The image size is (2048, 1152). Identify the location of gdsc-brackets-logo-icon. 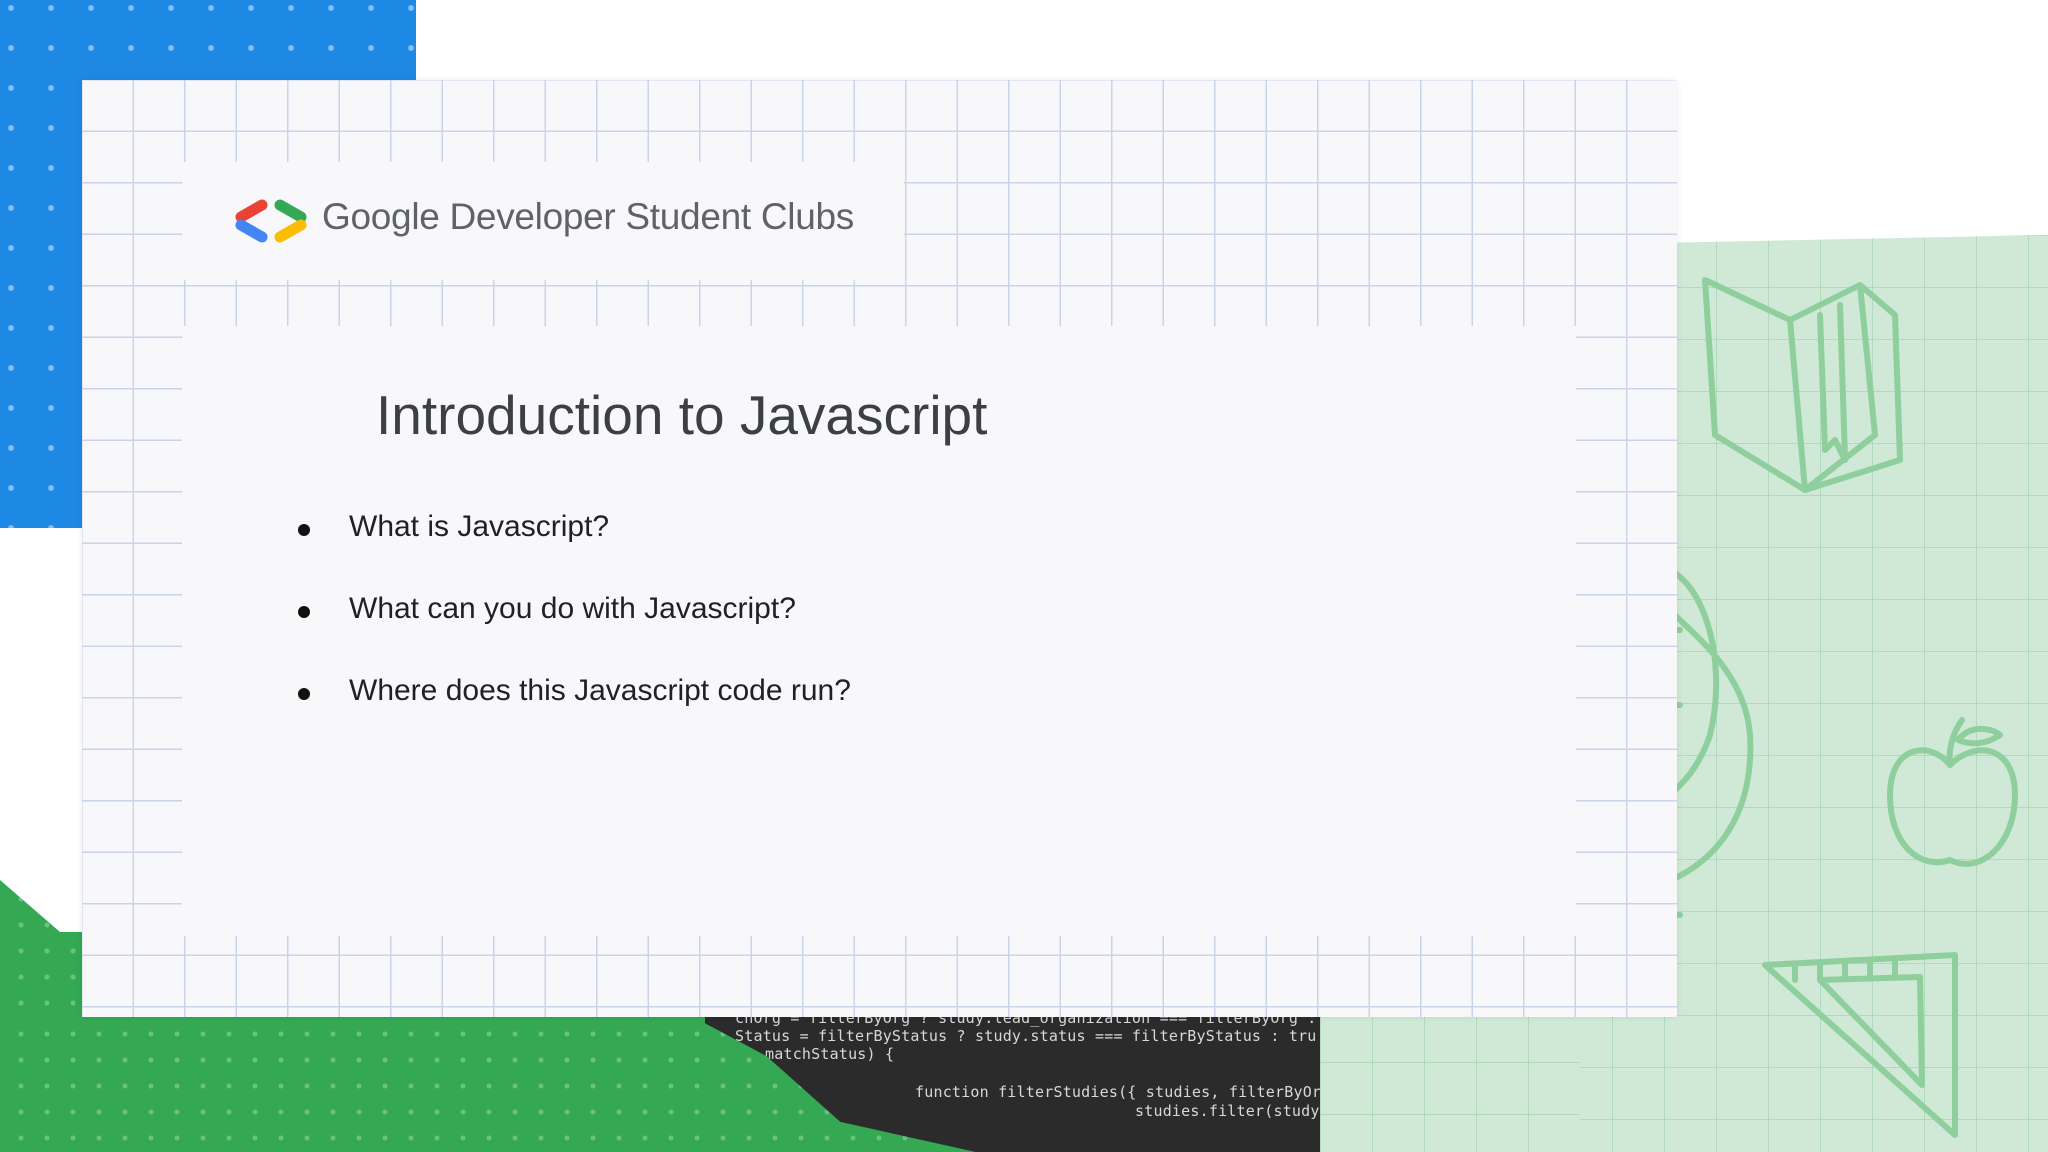
(271, 221).